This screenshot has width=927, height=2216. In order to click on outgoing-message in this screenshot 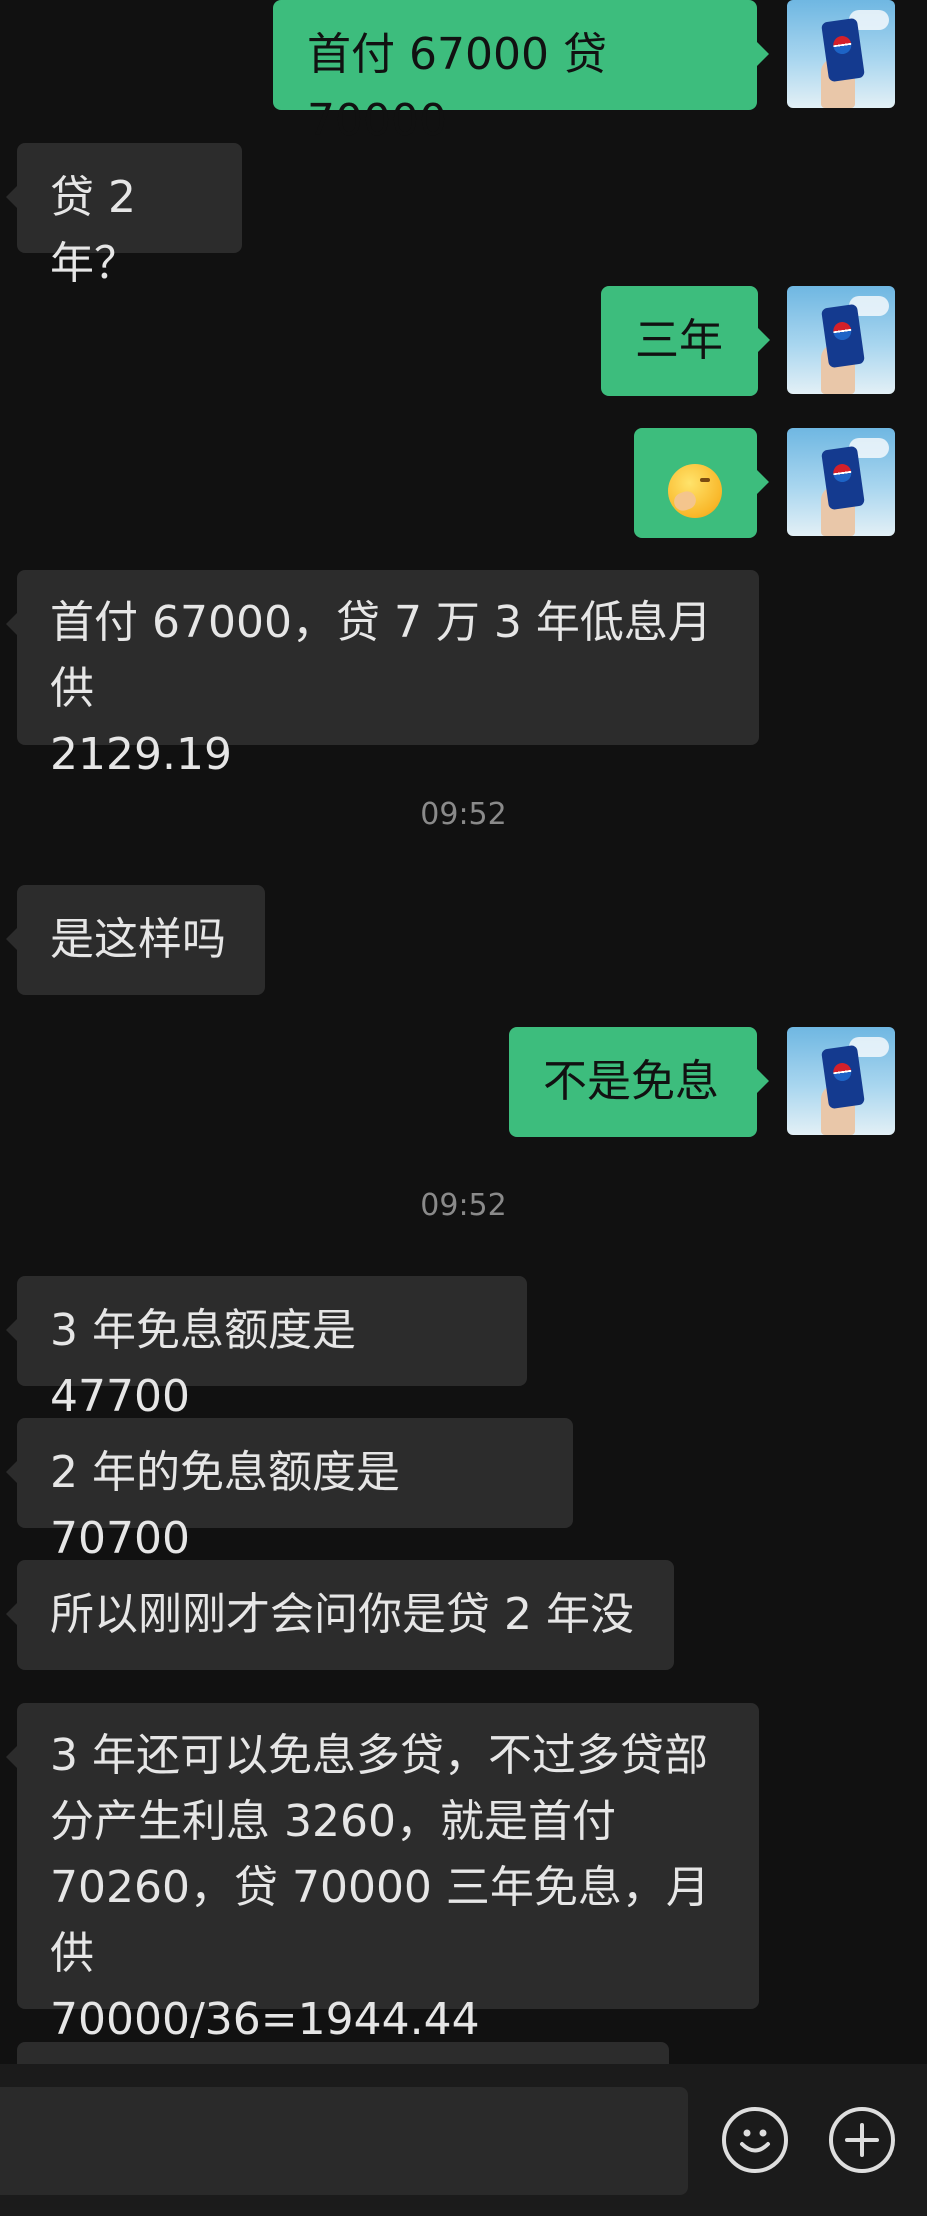, I will do `click(701, 483)`.